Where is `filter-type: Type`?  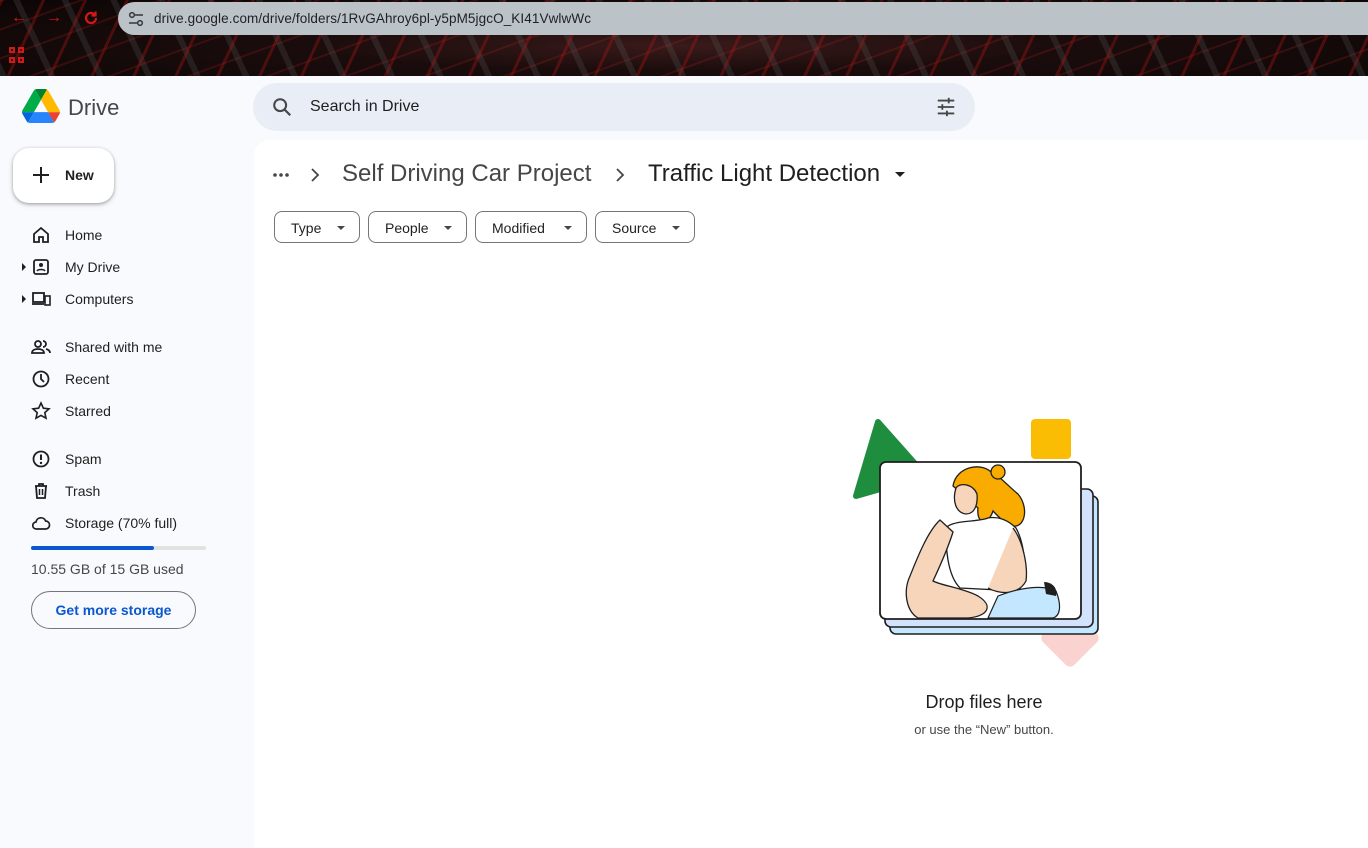 filter-type: Type is located at coordinates (317, 227).